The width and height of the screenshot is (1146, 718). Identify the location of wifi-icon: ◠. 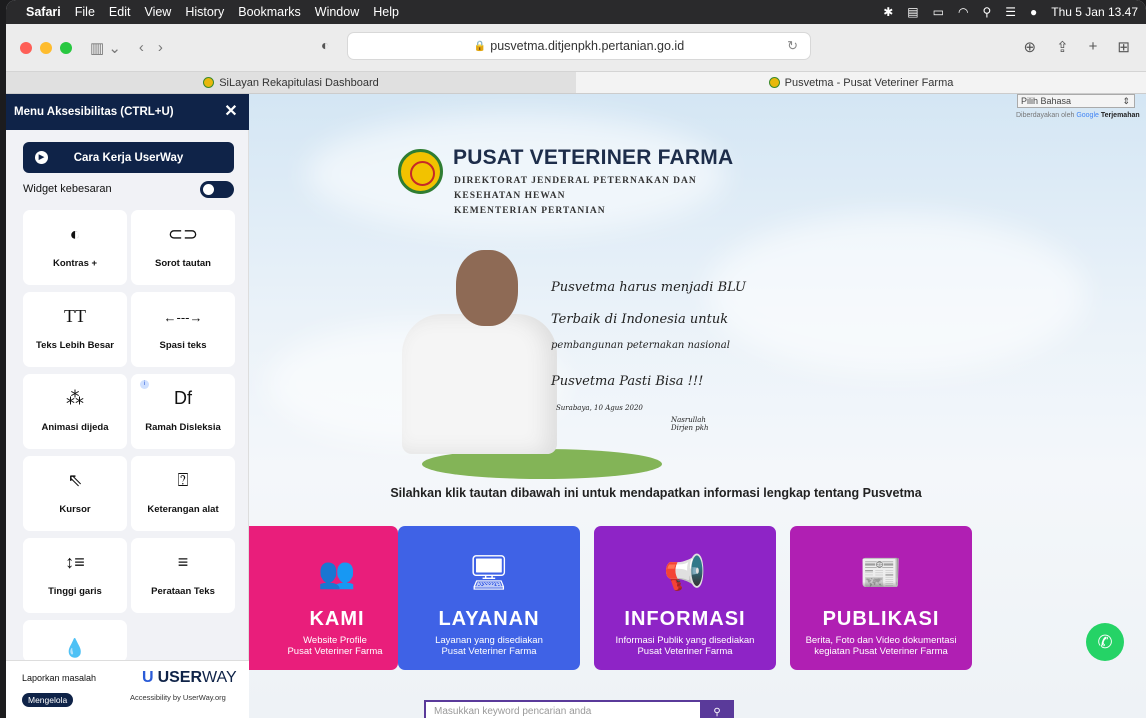
(963, 12).